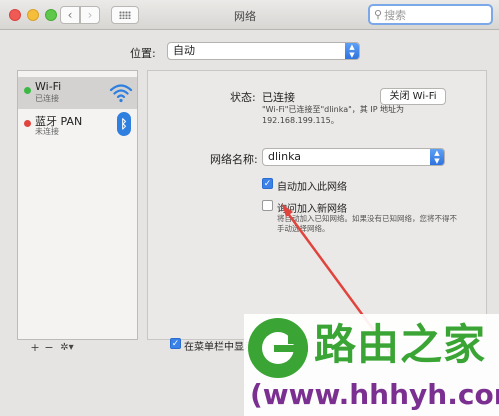 The image size is (499, 416). Describe the element at coordinates (374, 394) in the screenshot. I see `watermark-url: (www.hhhyh.com)` at that location.